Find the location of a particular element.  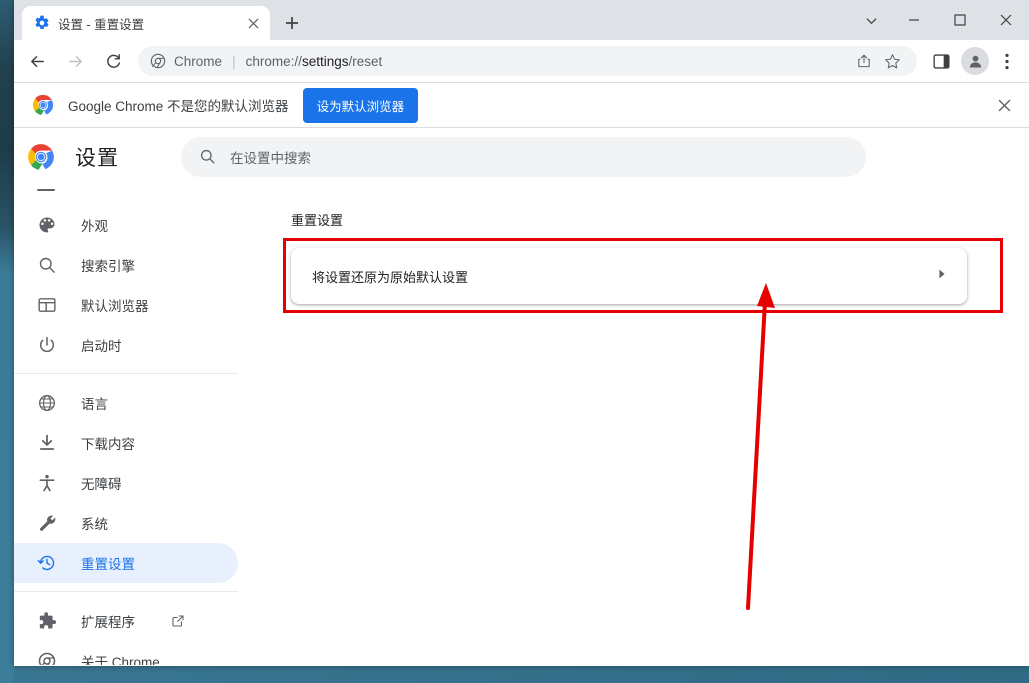

bookmark-button is located at coordinates (892, 61).